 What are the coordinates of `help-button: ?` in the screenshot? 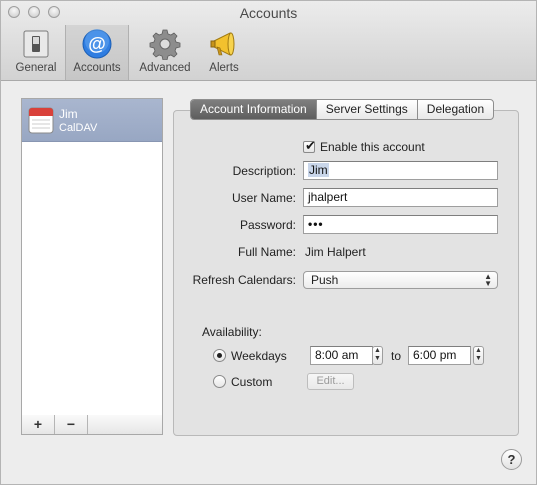 It's located at (511, 459).